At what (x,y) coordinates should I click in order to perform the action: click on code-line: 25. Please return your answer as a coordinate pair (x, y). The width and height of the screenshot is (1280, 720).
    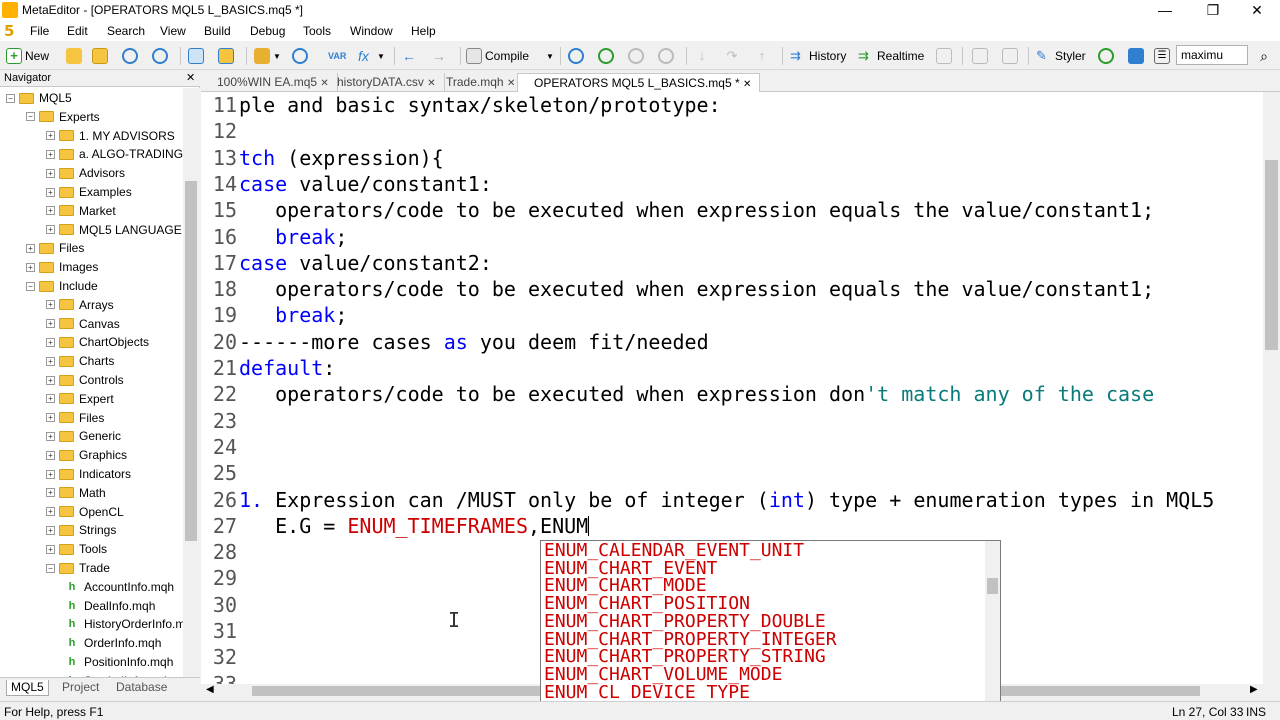
    Looking at the image, I should click on (219, 473).